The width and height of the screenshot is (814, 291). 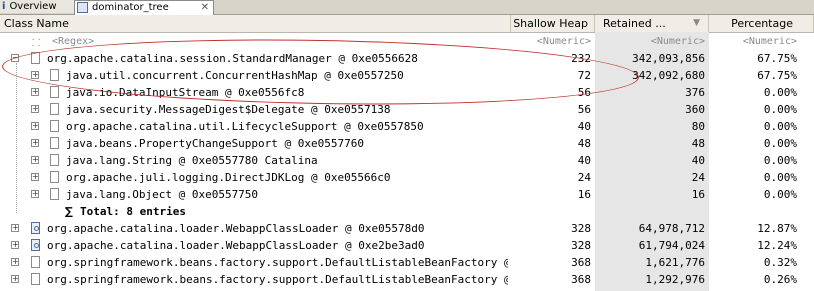 I want to click on column-header-percentage: Percentage, so click(x=761, y=23).